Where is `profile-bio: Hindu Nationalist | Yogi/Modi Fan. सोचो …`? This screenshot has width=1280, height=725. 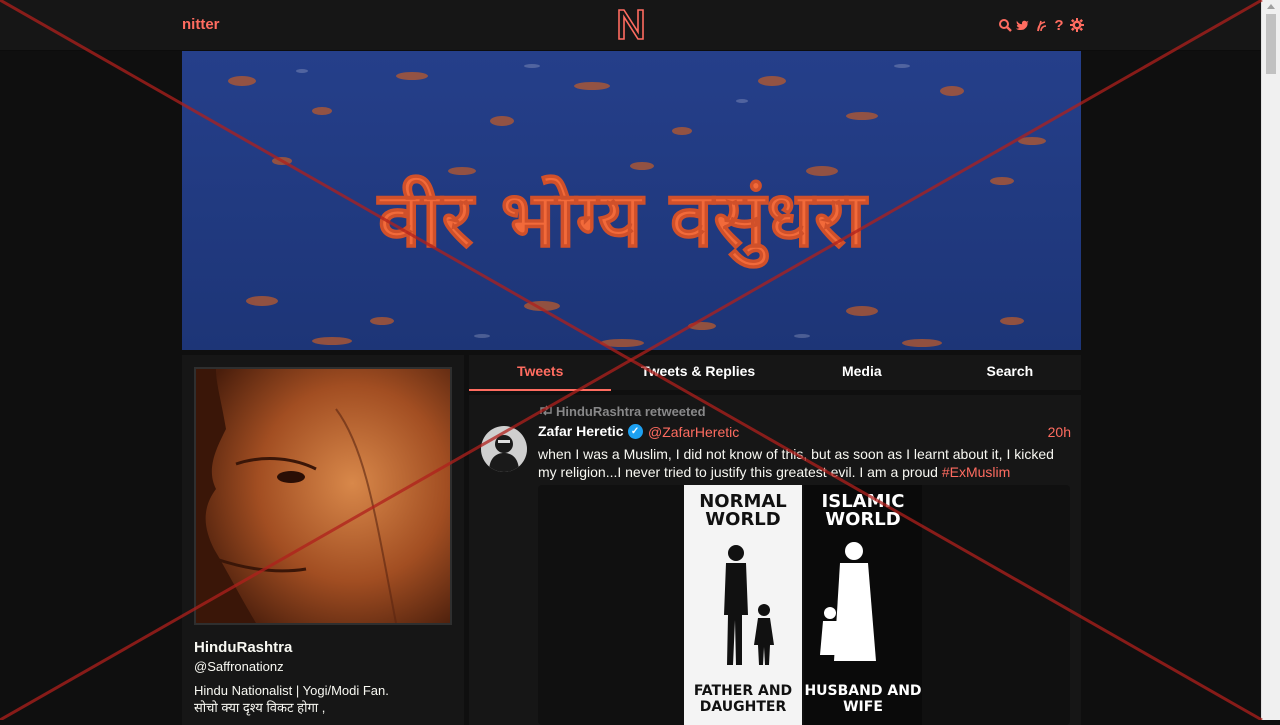 profile-bio: Hindu Nationalist | Yogi/Modi Fan. सोचो … is located at coordinates (324, 699).